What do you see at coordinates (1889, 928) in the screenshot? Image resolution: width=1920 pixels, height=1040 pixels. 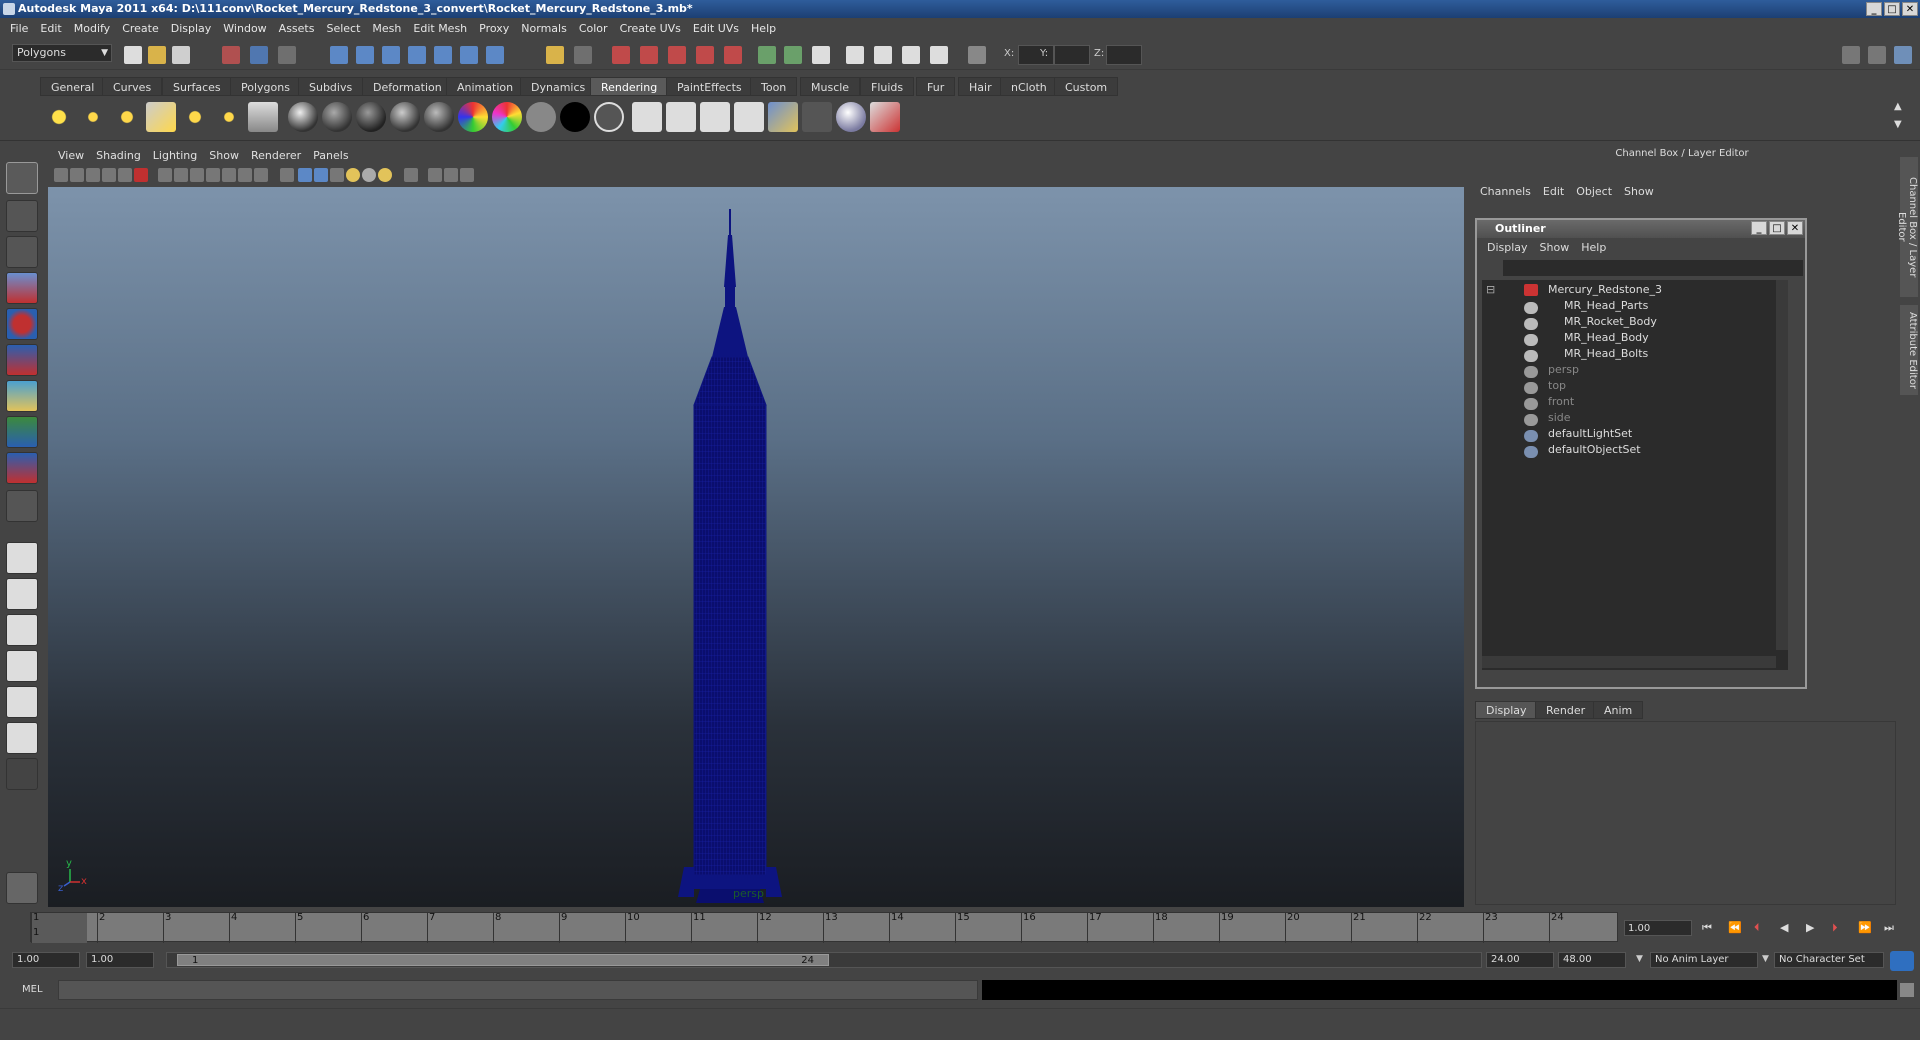 I see `go-to-end-icon: ⏭` at bounding box center [1889, 928].